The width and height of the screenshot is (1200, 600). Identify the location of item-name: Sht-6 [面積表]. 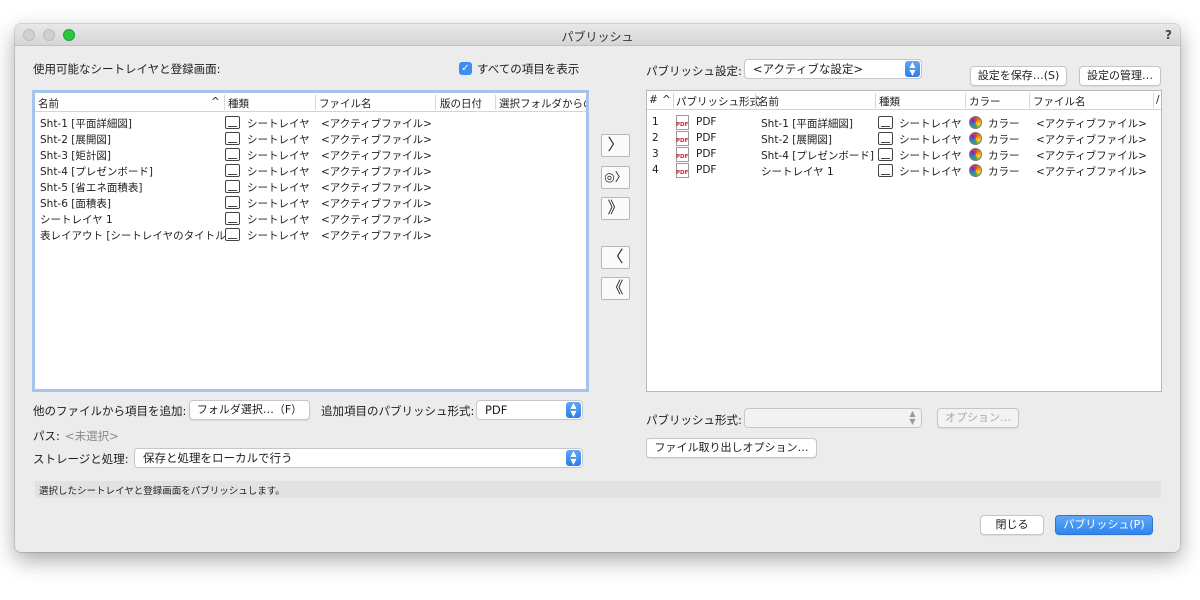
(75, 204).